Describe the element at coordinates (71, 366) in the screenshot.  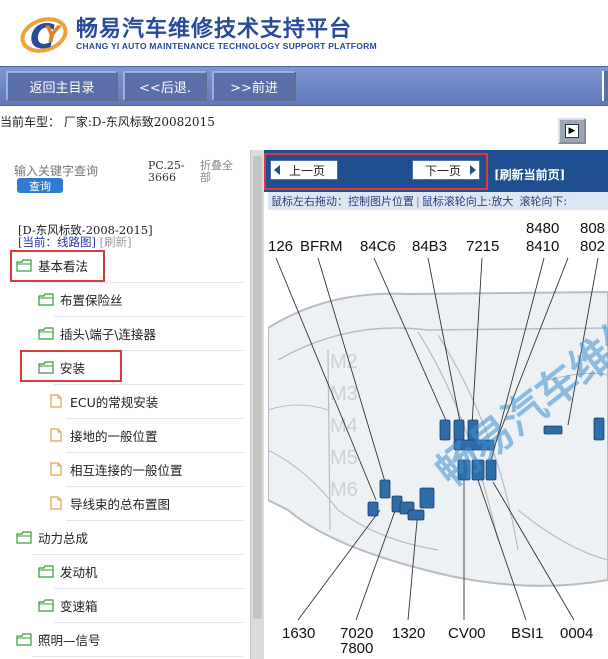
I see `highlight-install` at that location.